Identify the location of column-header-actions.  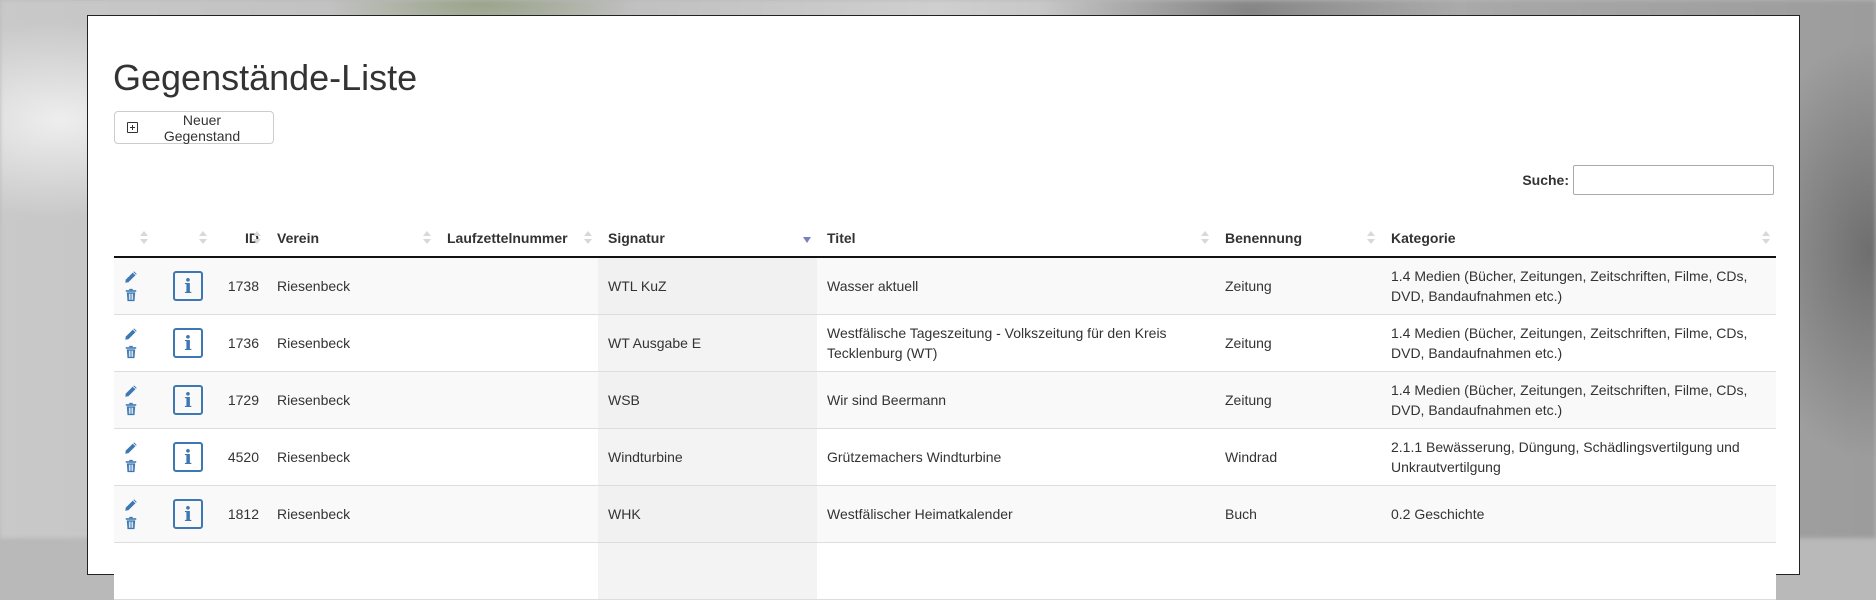
(134, 238).